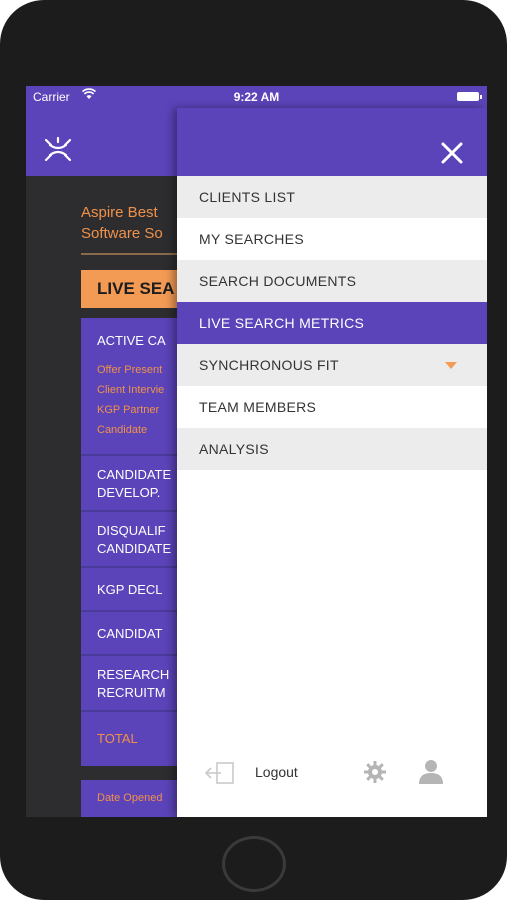 The width and height of the screenshot is (507, 900). Describe the element at coordinates (131, 484) in the screenshot. I see `metric-row-candidate-develop: CANDIDATE DEVELOP.` at that location.